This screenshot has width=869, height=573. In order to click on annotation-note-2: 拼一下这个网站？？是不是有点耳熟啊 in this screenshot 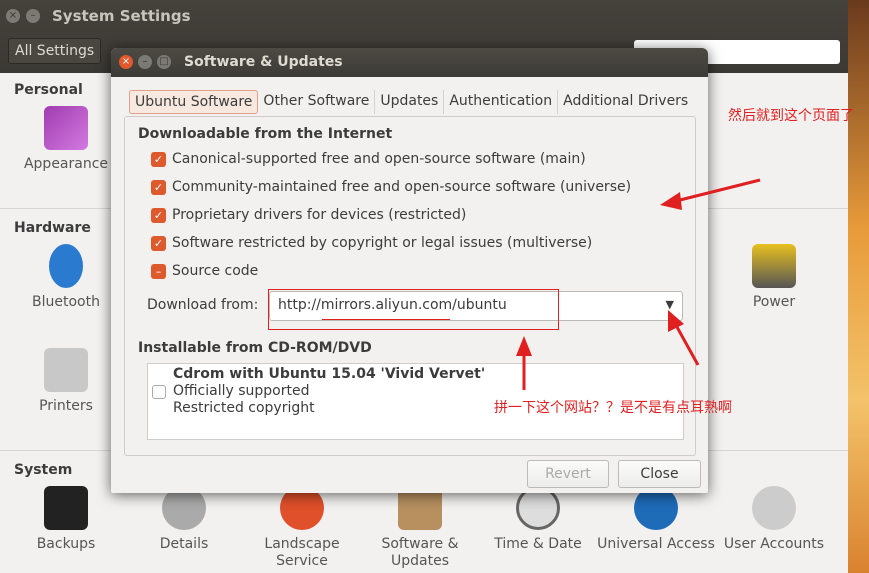, I will do `click(613, 408)`.